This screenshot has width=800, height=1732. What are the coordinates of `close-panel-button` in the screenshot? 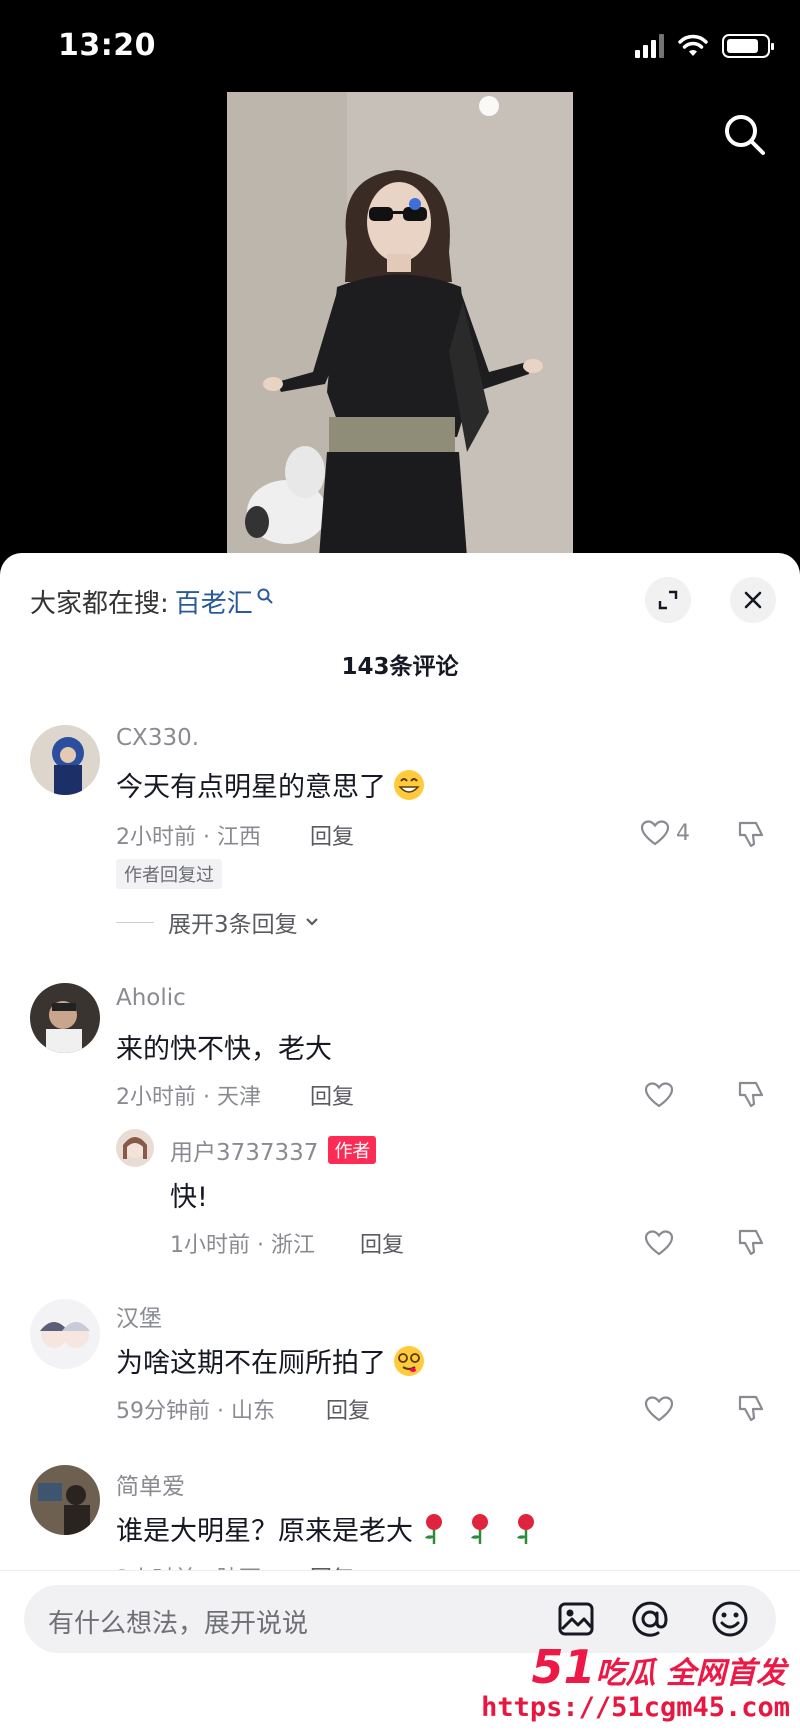 It's located at (753, 600).